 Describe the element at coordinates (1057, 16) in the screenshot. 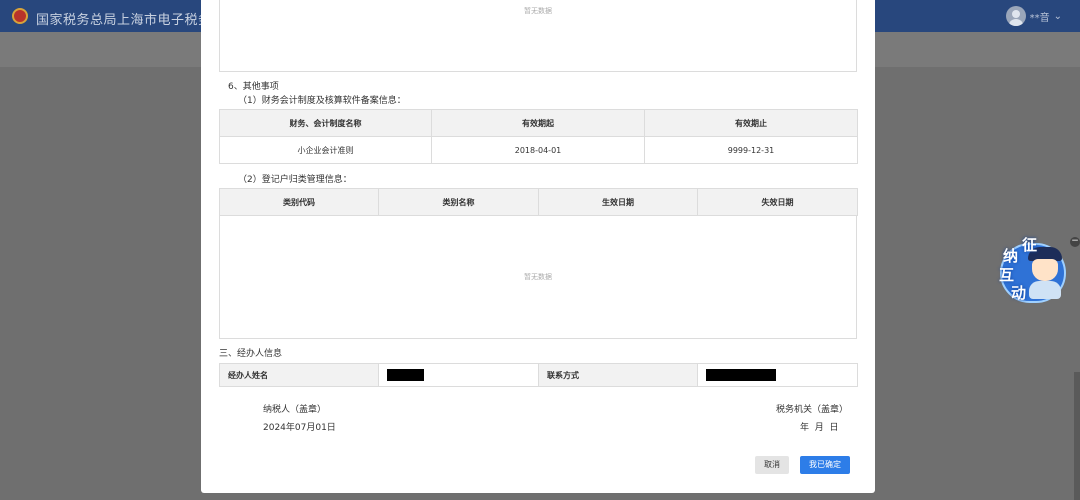

I see `chevron-down-icon: ⌄` at that location.